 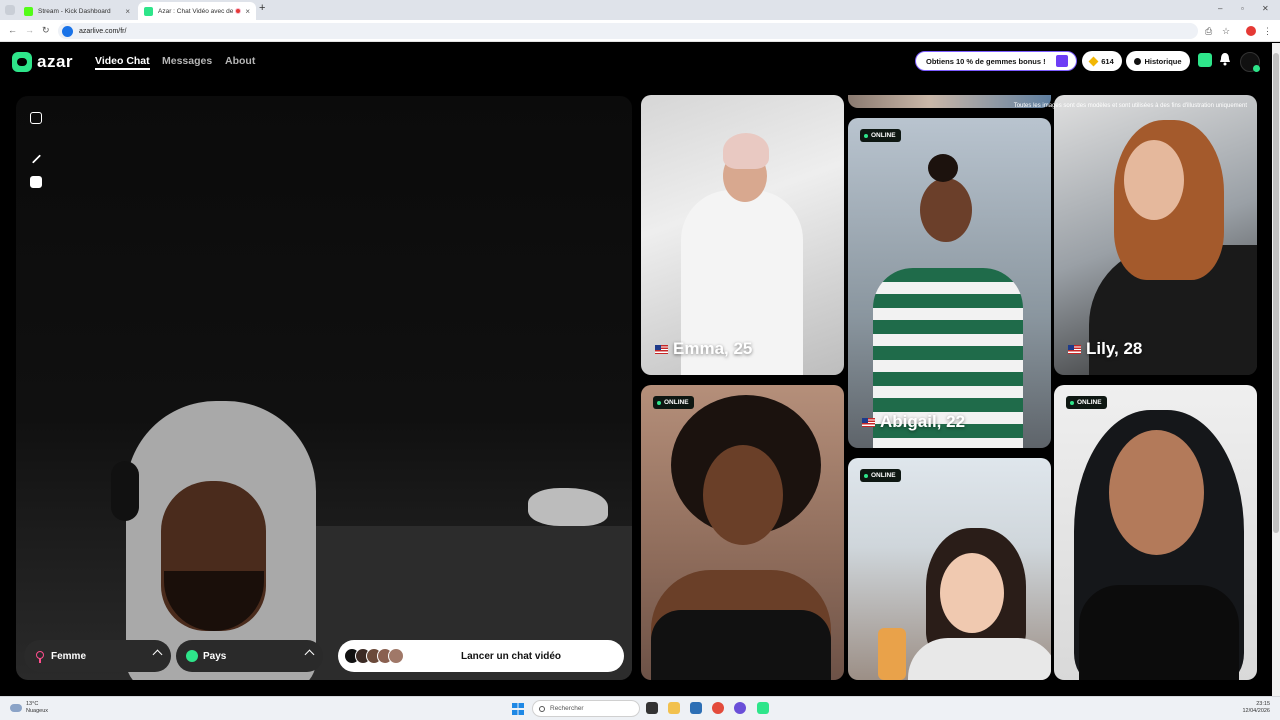 I want to click on bonus-gems-button: Obtiens 10 % de gemmes bonus !, so click(x=996, y=61).